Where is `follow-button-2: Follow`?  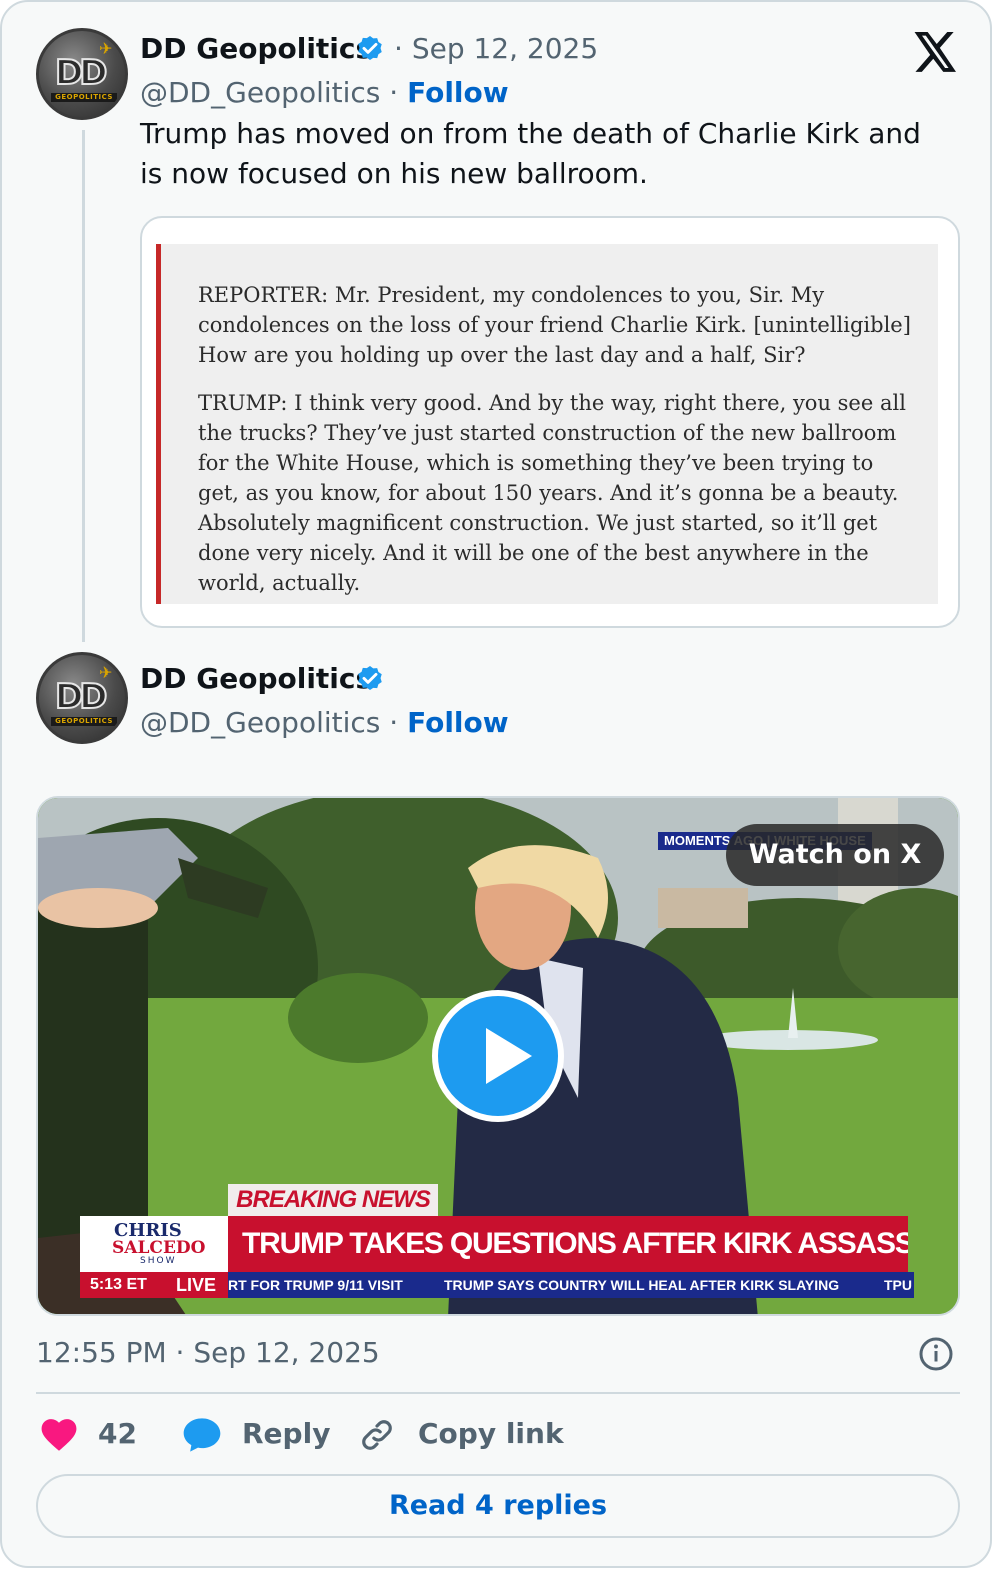 follow-button-2: Follow is located at coordinates (458, 722).